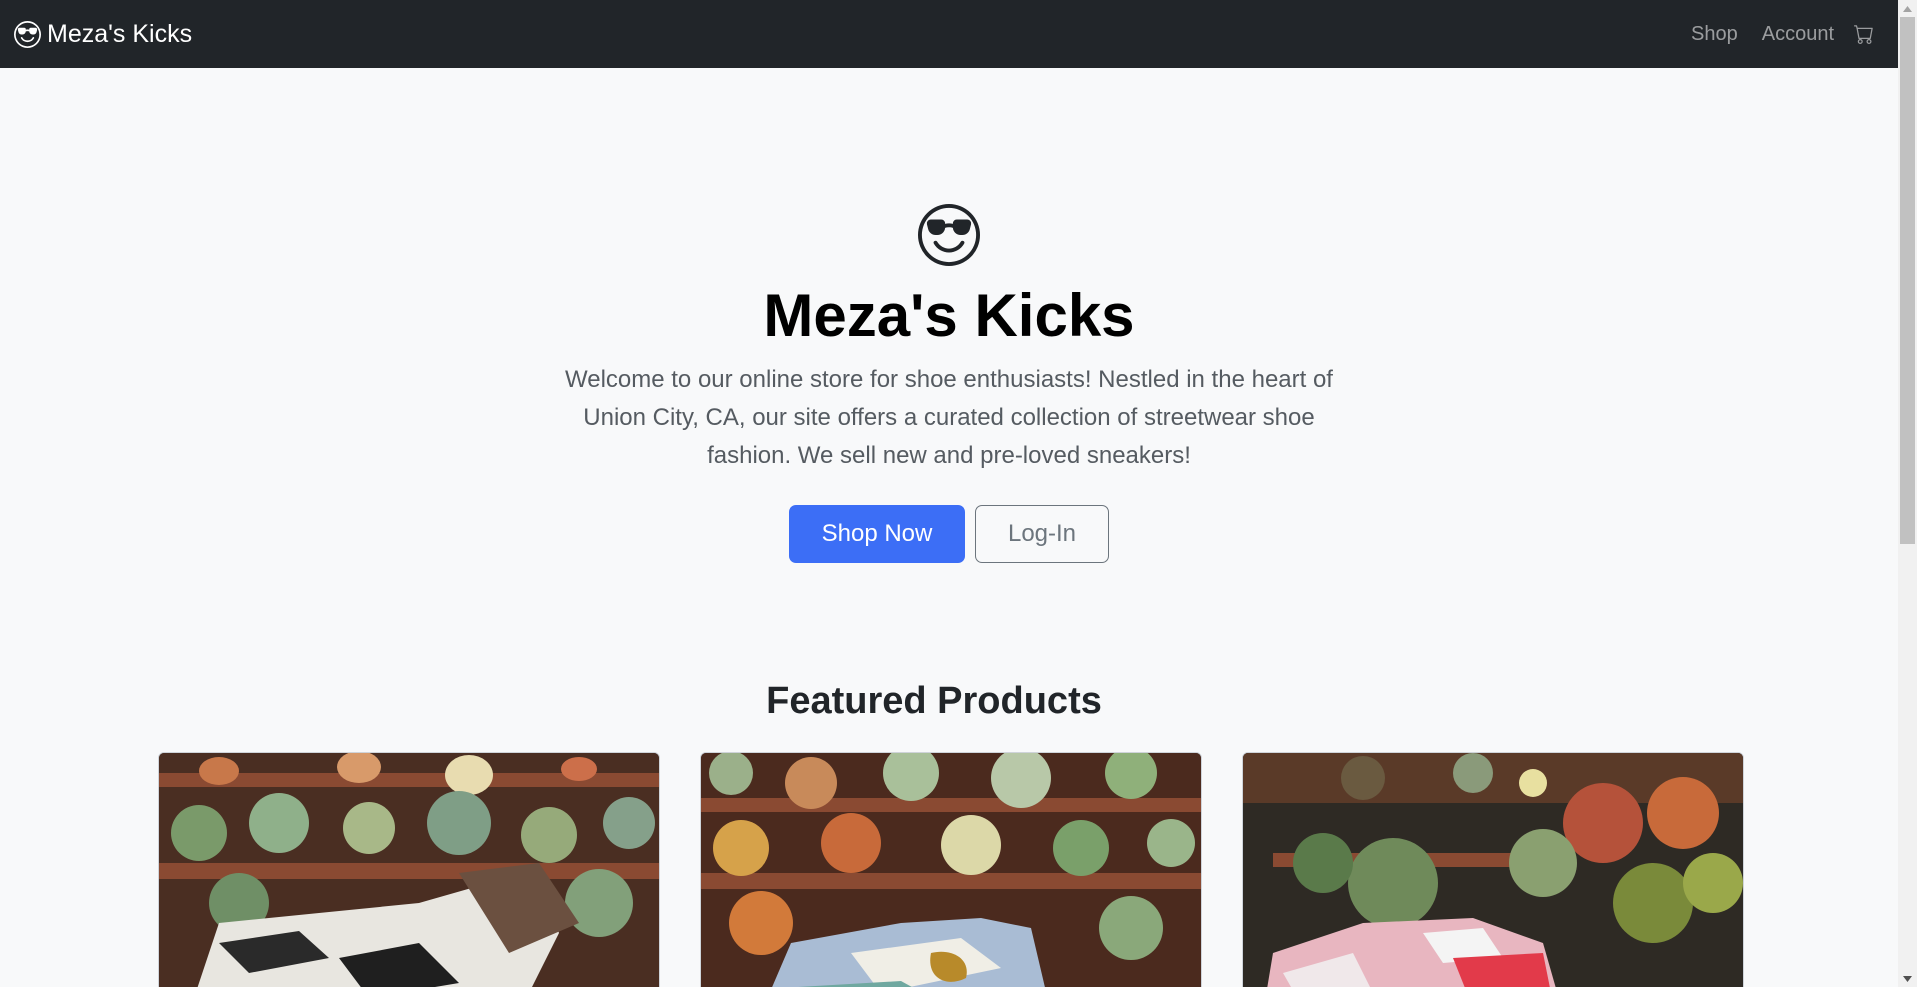 The width and height of the screenshot is (1917, 987). I want to click on nav-link-shop: Shop, so click(1714, 34).